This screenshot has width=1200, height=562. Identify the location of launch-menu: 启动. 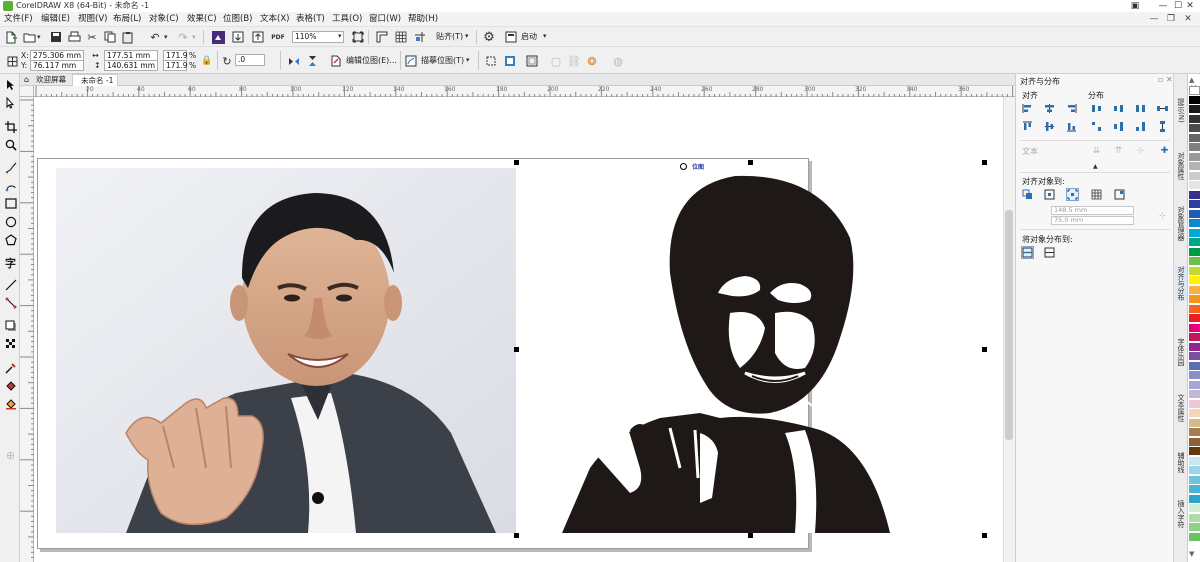
(529, 36).